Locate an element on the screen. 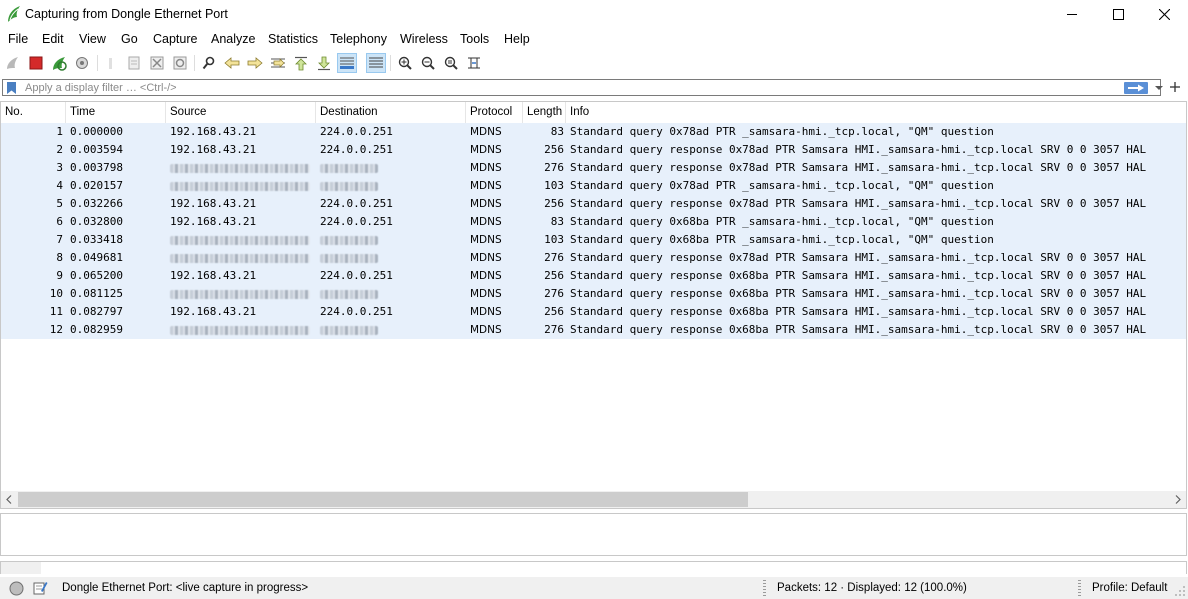 The width and height of the screenshot is (1188, 599). main-toolbar is located at coordinates (594, 63).